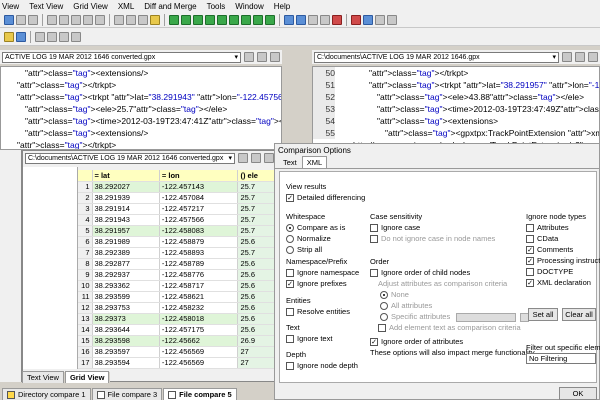 The width and height of the screenshot is (600, 400). Describe the element at coordinates (563, 260) in the screenshot. I see `nt-processing-checkbox: ✓Processing instruction` at that location.